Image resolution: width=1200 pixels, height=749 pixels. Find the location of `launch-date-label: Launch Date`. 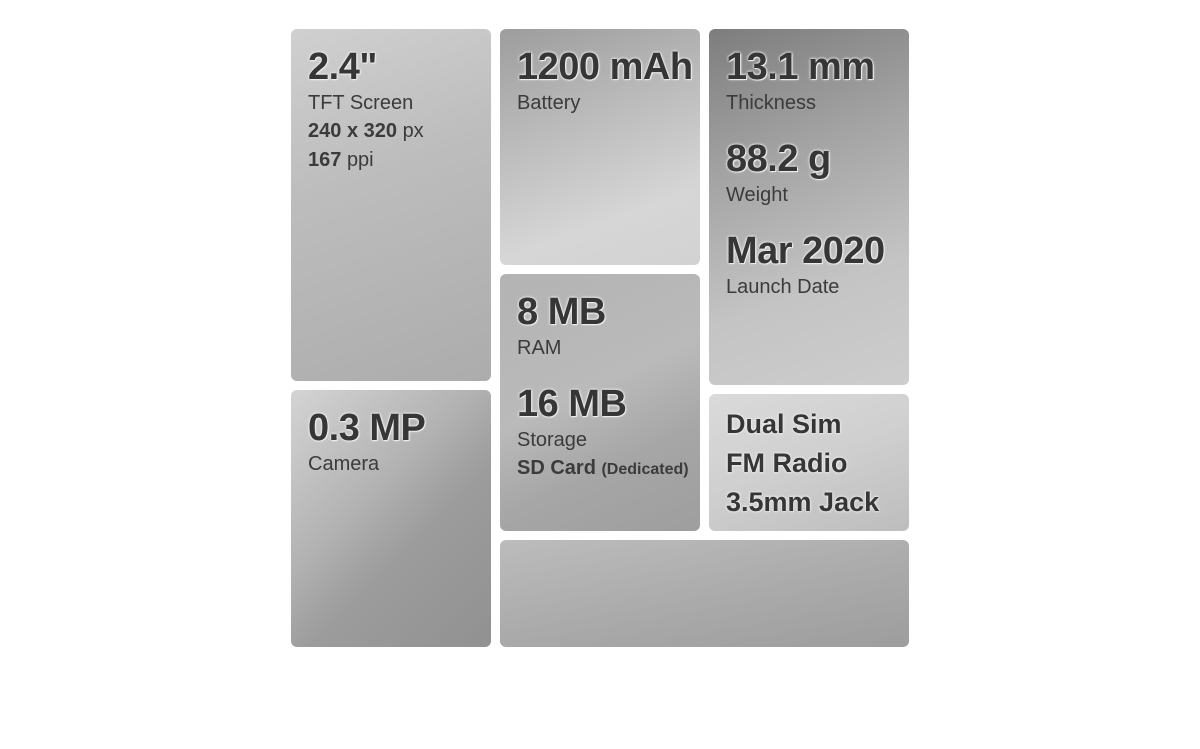

launch-date-label: Launch Date is located at coordinates (783, 287).